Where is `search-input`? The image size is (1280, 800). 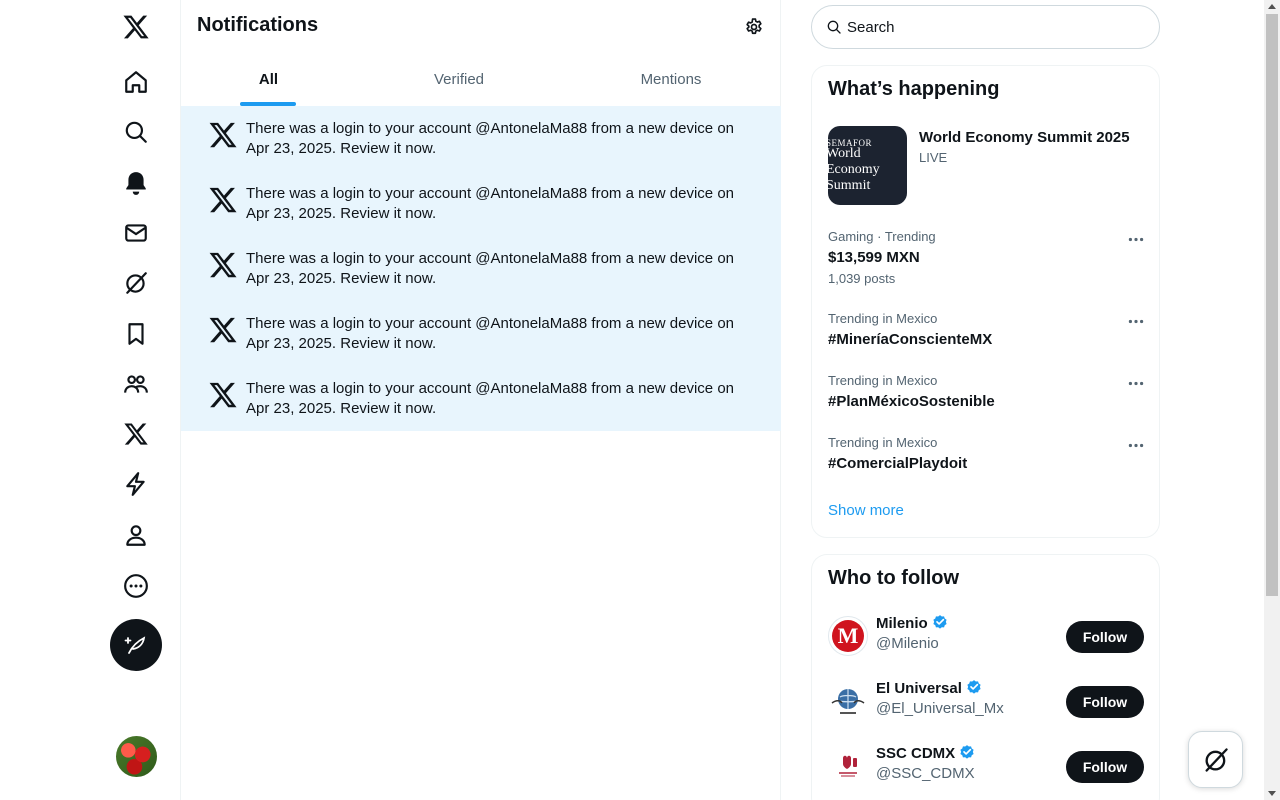
search-input is located at coordinates (992, 27).